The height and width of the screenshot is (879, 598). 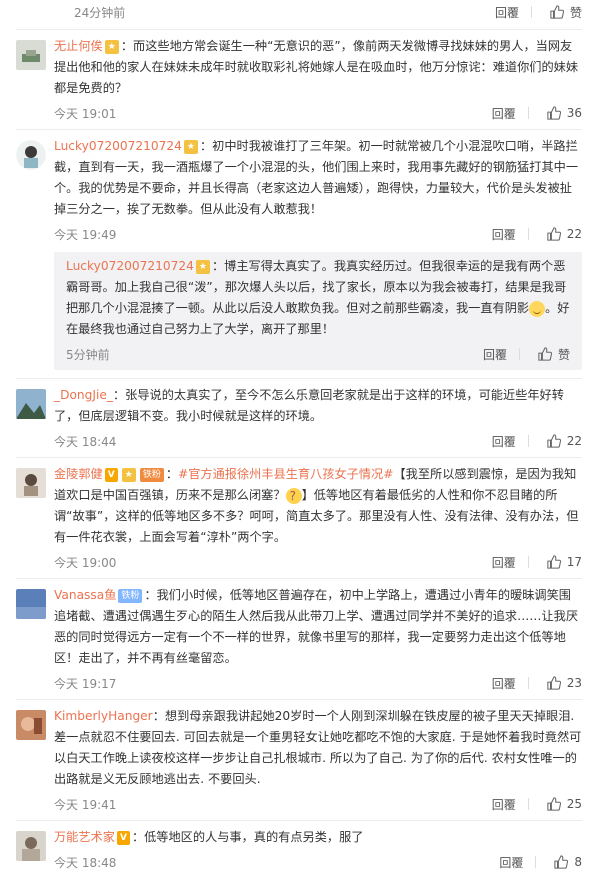 I want to click on comment-time: 今天 19:49, so click(x=85, y=234).